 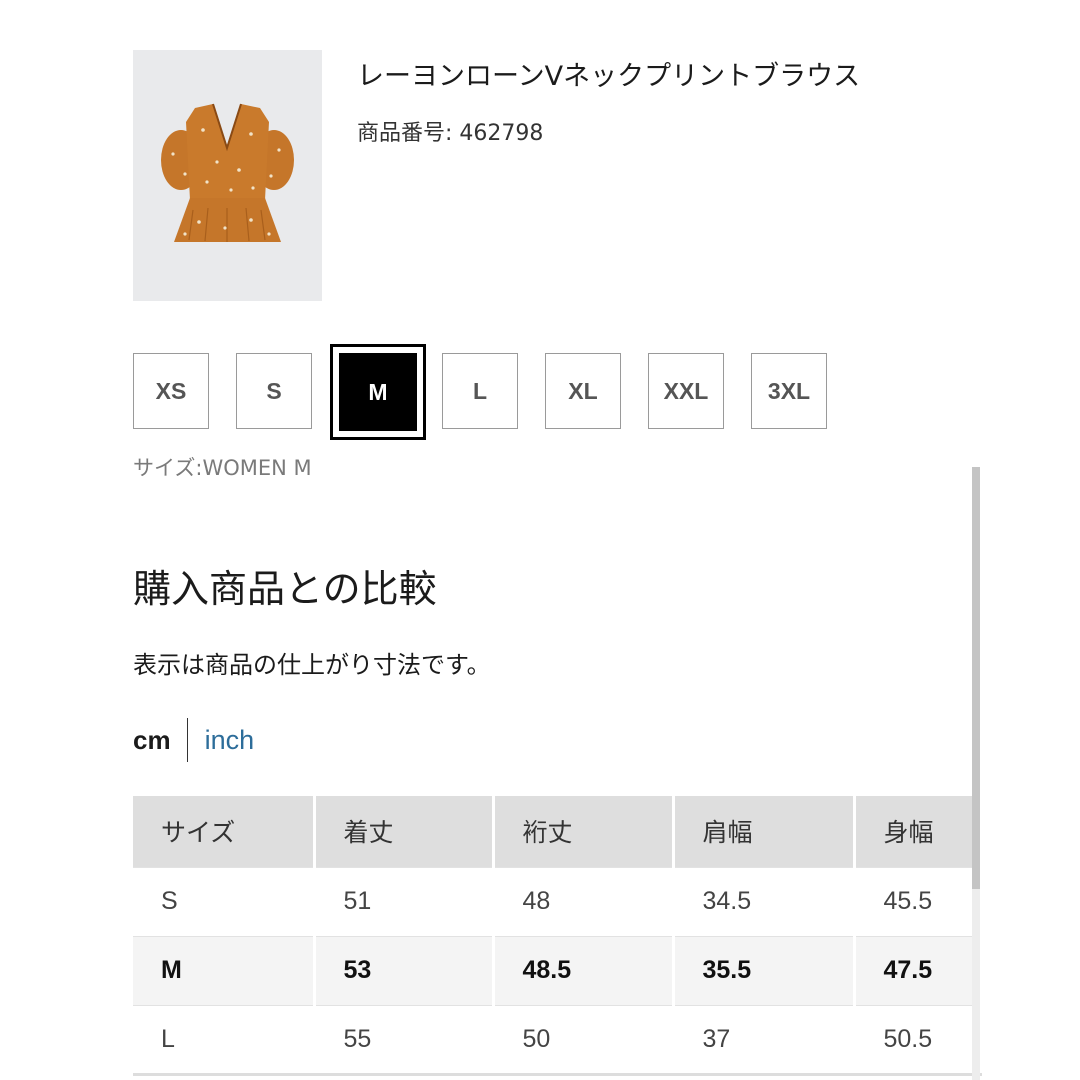 What do you see at coordinates (480, 391) in the screenshot?
I see `size-option-l: L` at bounding box center [480, 391].